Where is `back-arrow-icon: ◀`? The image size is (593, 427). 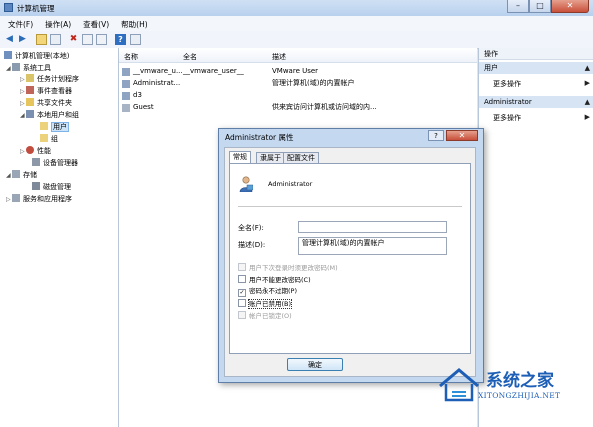
back-arrow-icon: ◀ is located at coordinates (9, 39).